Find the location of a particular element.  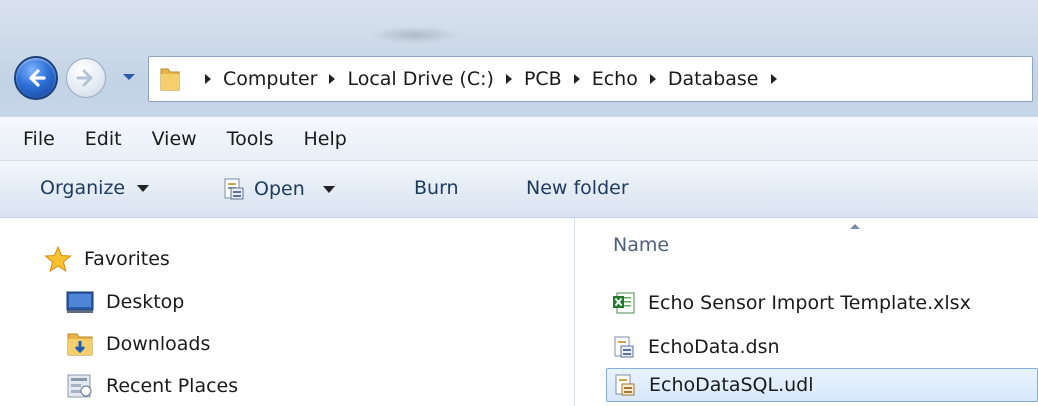

breadcrumb-pcb: PCB is located at coordinates (543, 79).